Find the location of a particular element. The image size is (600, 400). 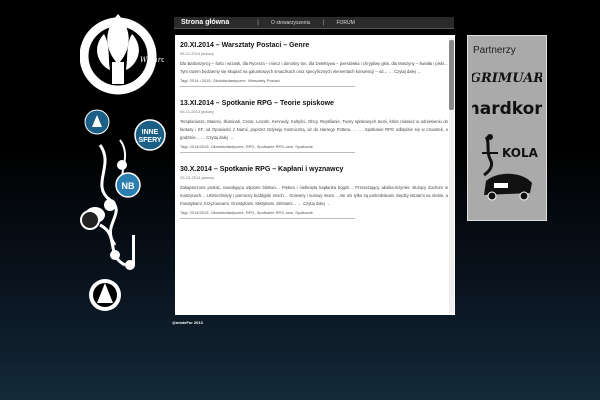

site-logo: Wichroforf is located at coordinates (122, 52).